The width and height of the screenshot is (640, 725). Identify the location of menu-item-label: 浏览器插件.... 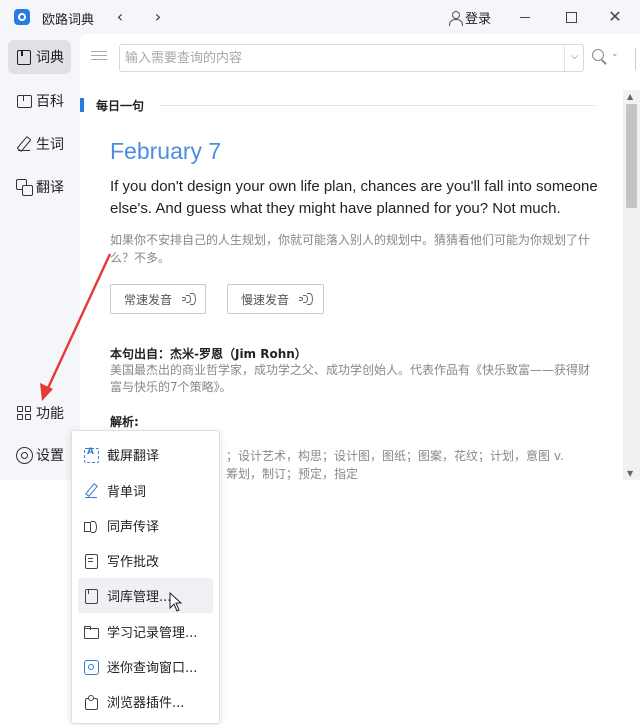
(146, 703).